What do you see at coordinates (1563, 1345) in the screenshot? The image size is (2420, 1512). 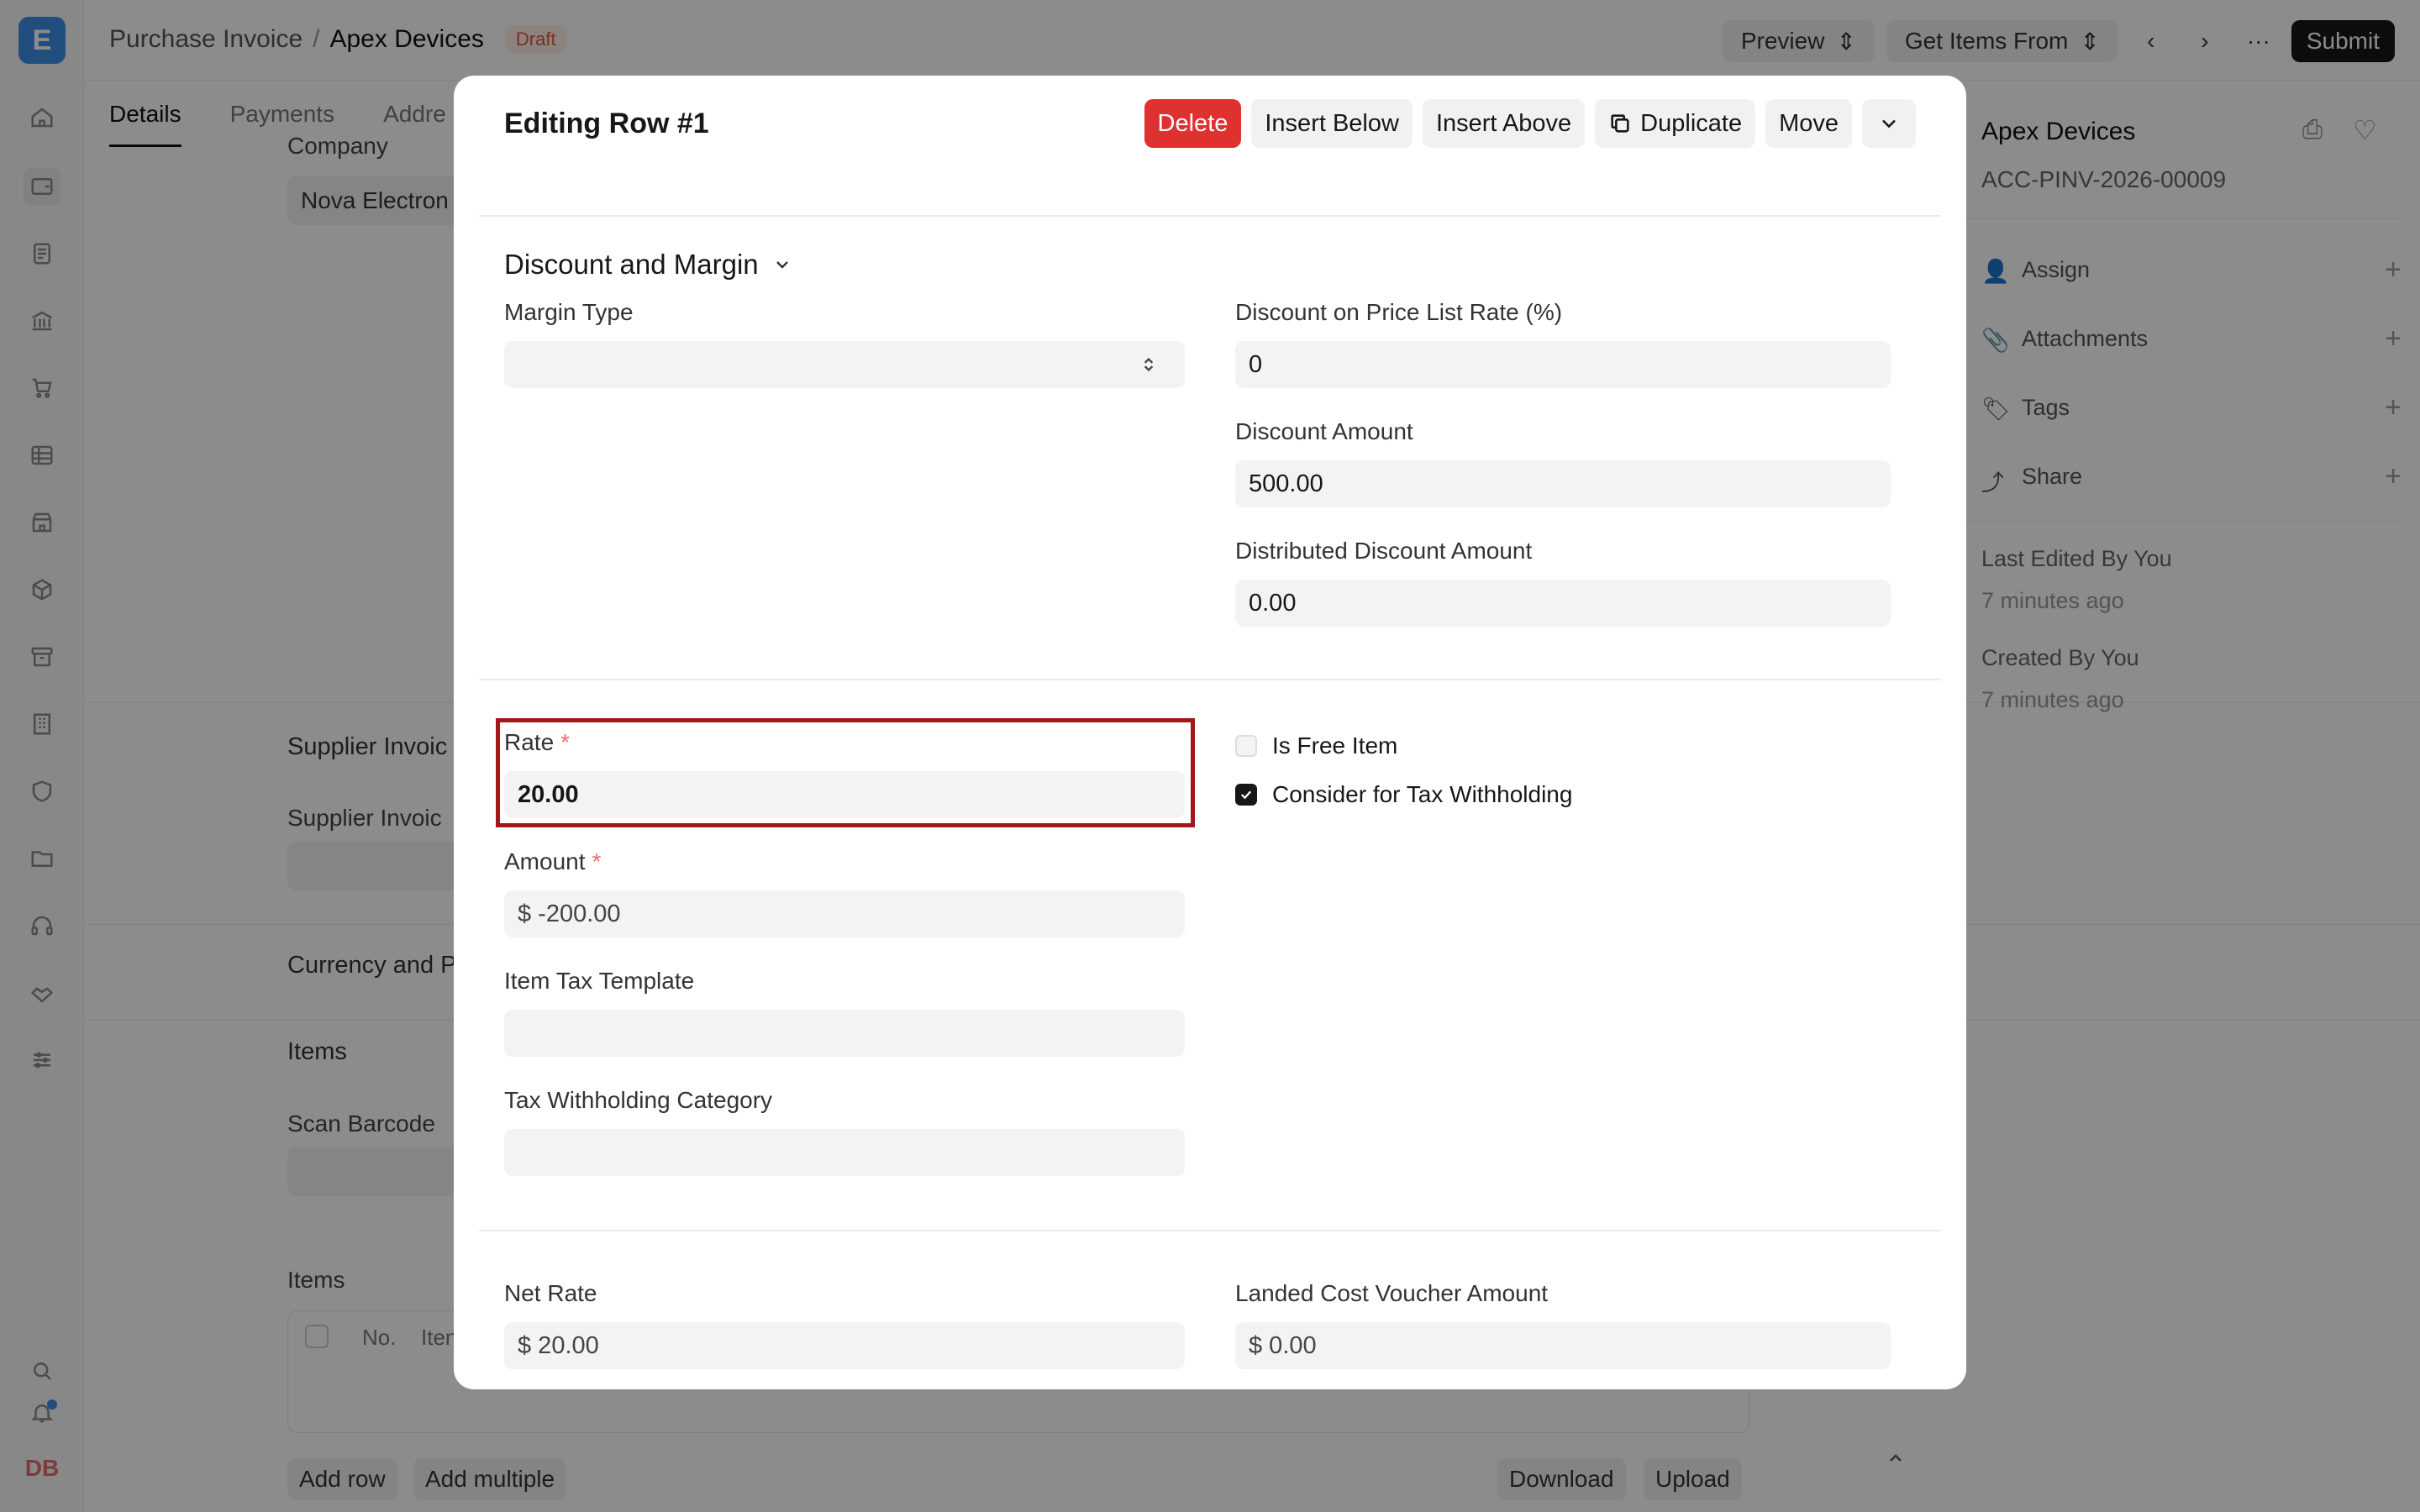 I see `landed-cost-input: $ 0.00` at bounding box center [1563, 1345].